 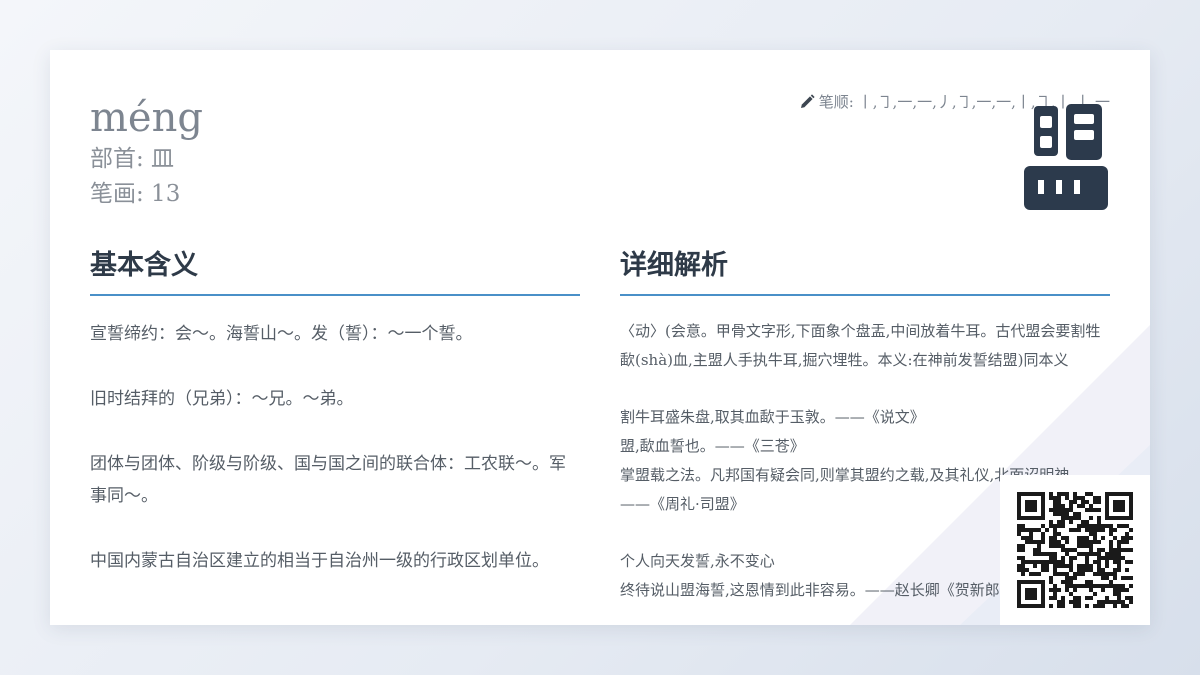 I want to click on basic-meaning-title: 基本含义, so click(x=335, y=271).